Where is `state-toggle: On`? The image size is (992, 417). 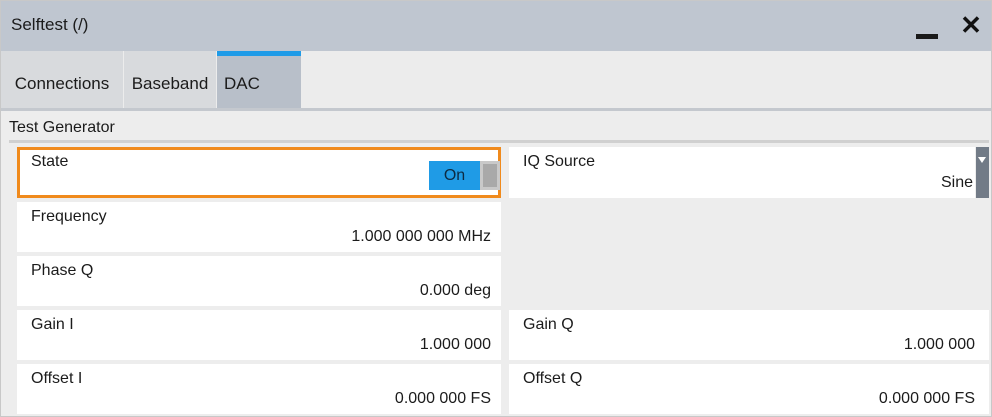 state-toggle: On is located at coordinates (464, 175).